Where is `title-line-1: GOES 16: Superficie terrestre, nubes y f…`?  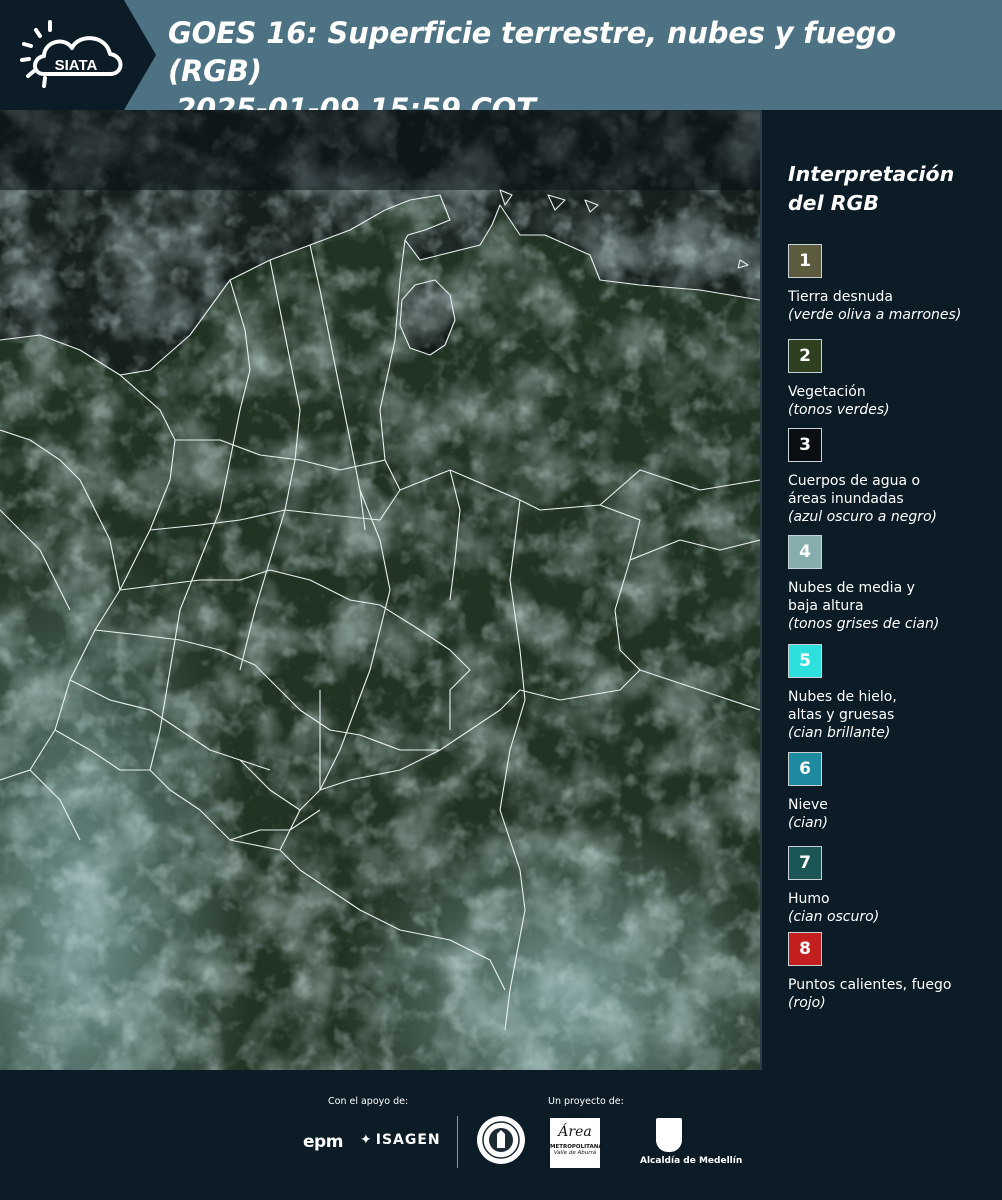
title-line-1: GOES 16: Superficie terrestre, nubes y f… is located at coordinates (532, 52).